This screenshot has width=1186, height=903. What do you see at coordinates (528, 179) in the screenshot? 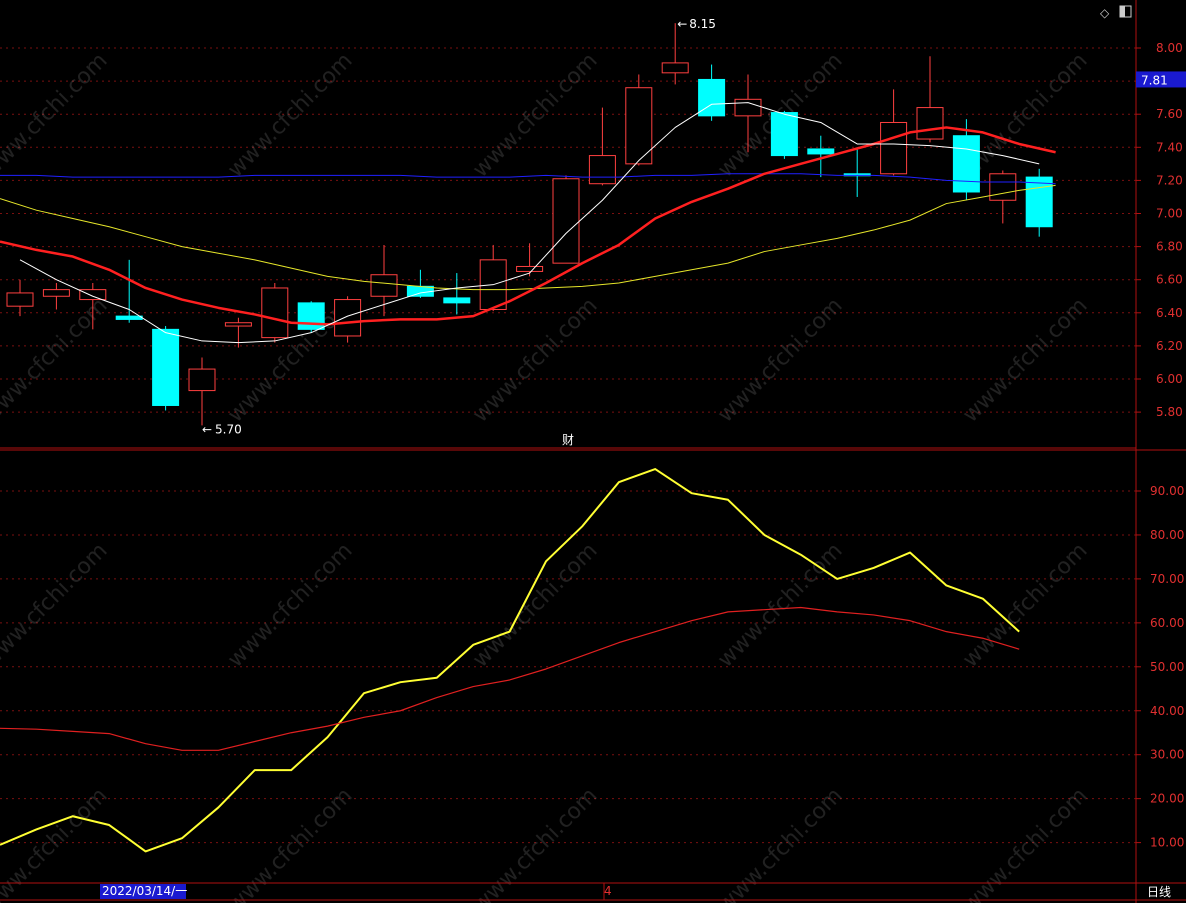
I see `ma-blue-line` at bounding box center [528, 179].